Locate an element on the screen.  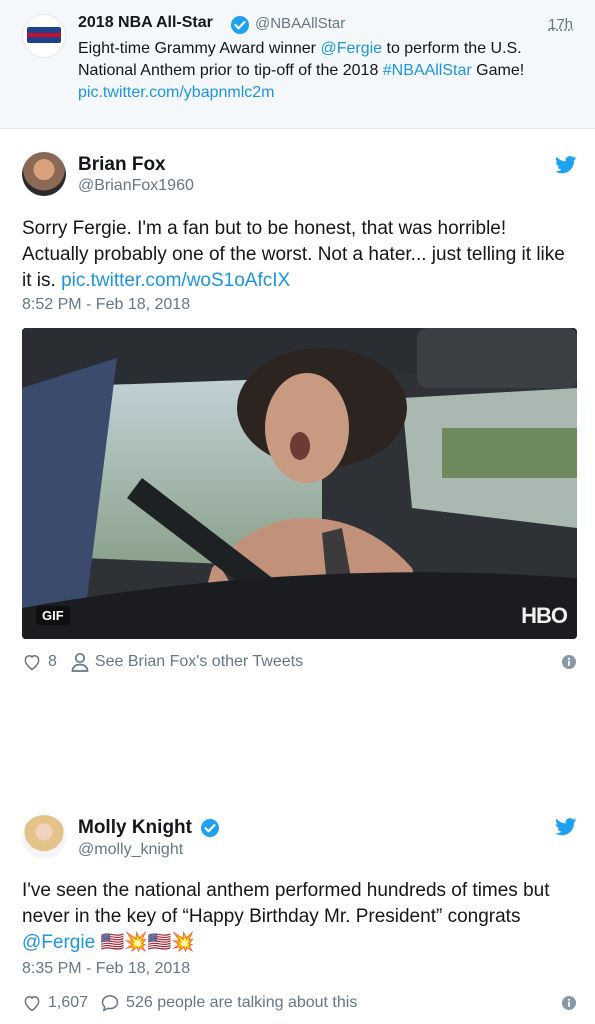
tweet-timestamp: 8:52 PM - Feb 18, 2018 is located at coordinates (106, 305).